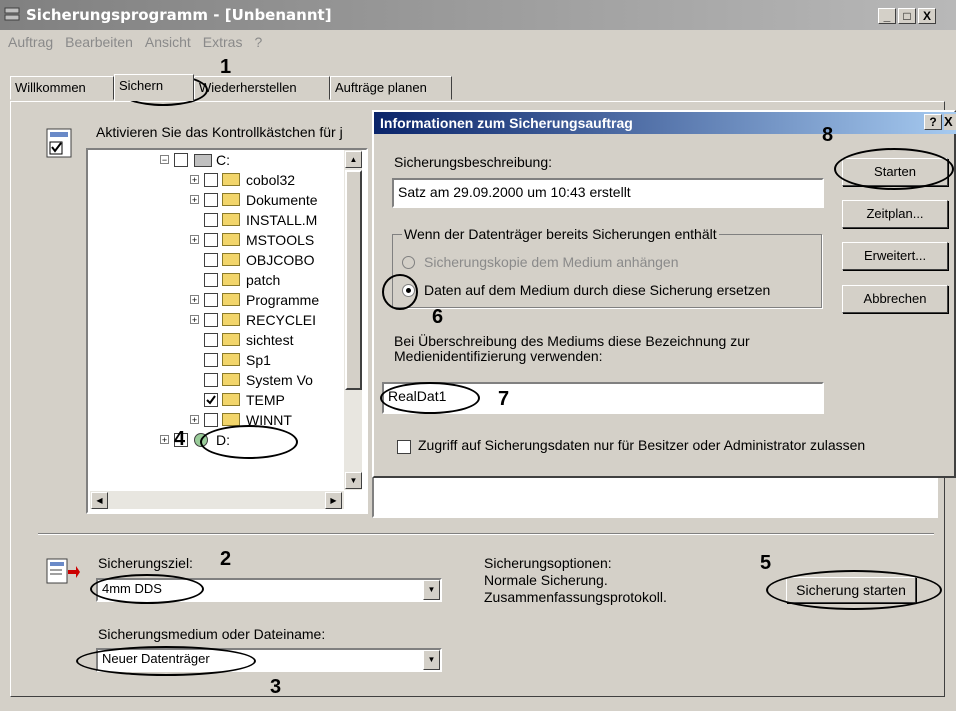 Image resolution: width=956 pixels, height=711 pixels. I want to click on tab-sichern: Sichern, so click(154, 87).